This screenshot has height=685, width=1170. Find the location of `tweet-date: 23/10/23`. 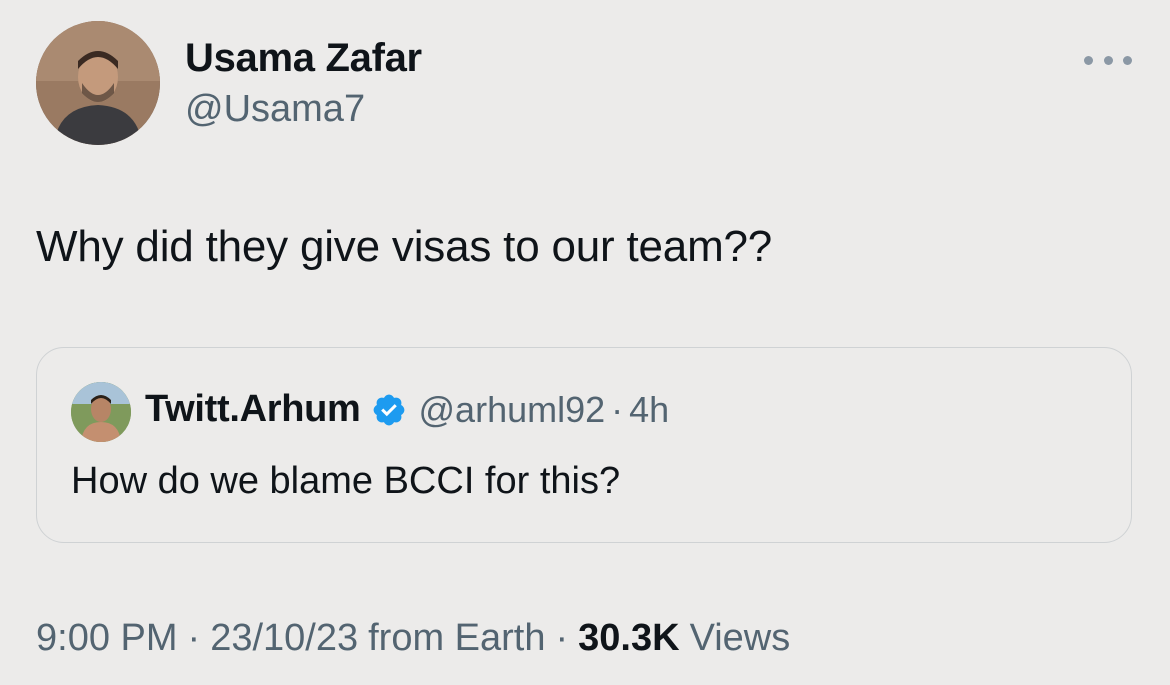

tweet-date: 23/10/23 is located at coordinates (284, 638).